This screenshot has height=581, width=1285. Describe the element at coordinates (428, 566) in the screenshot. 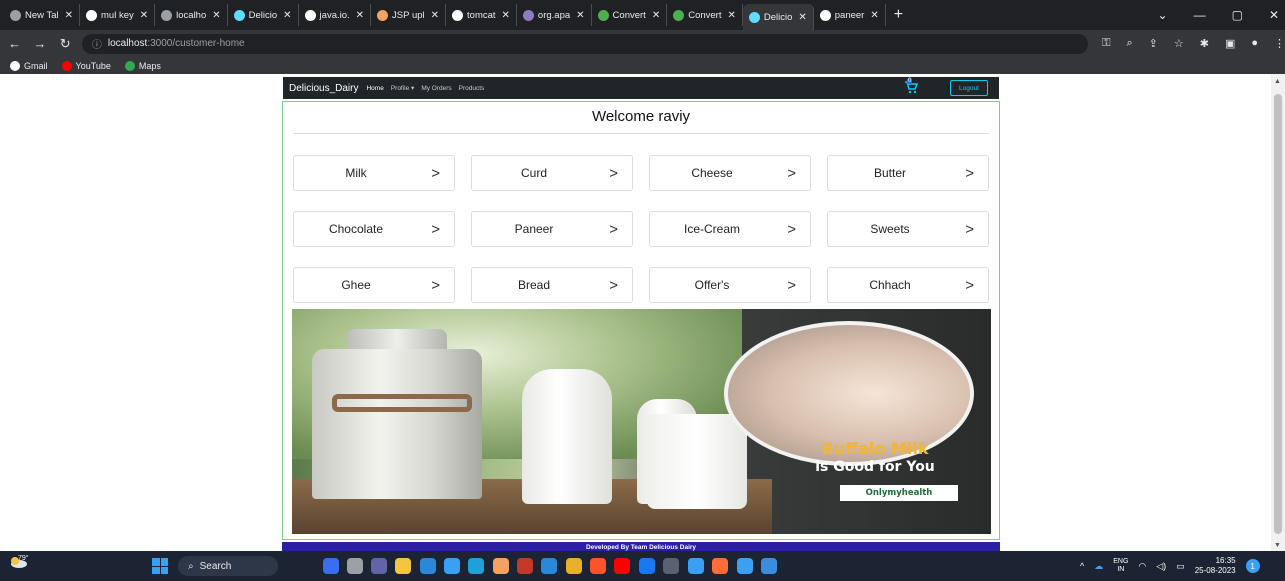

I see `store-icon` at that location.